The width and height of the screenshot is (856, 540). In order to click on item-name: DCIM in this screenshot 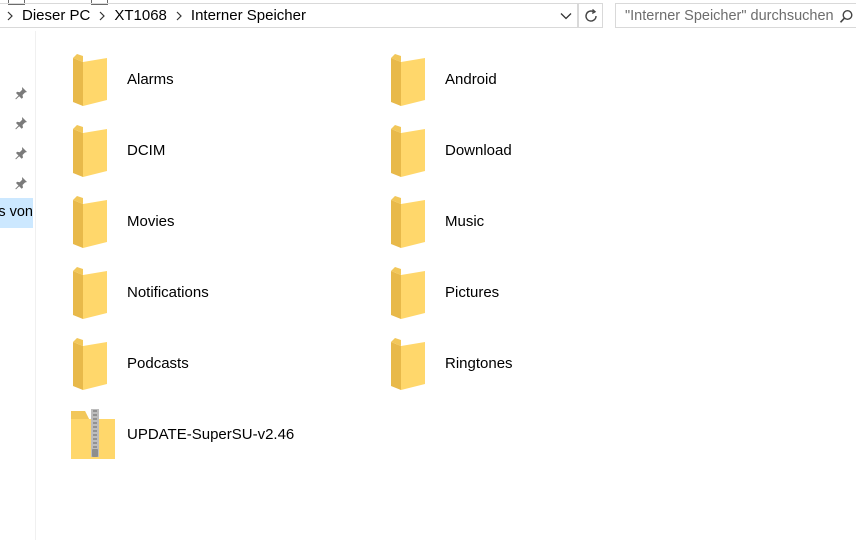, I will do `click(146, 150)`.